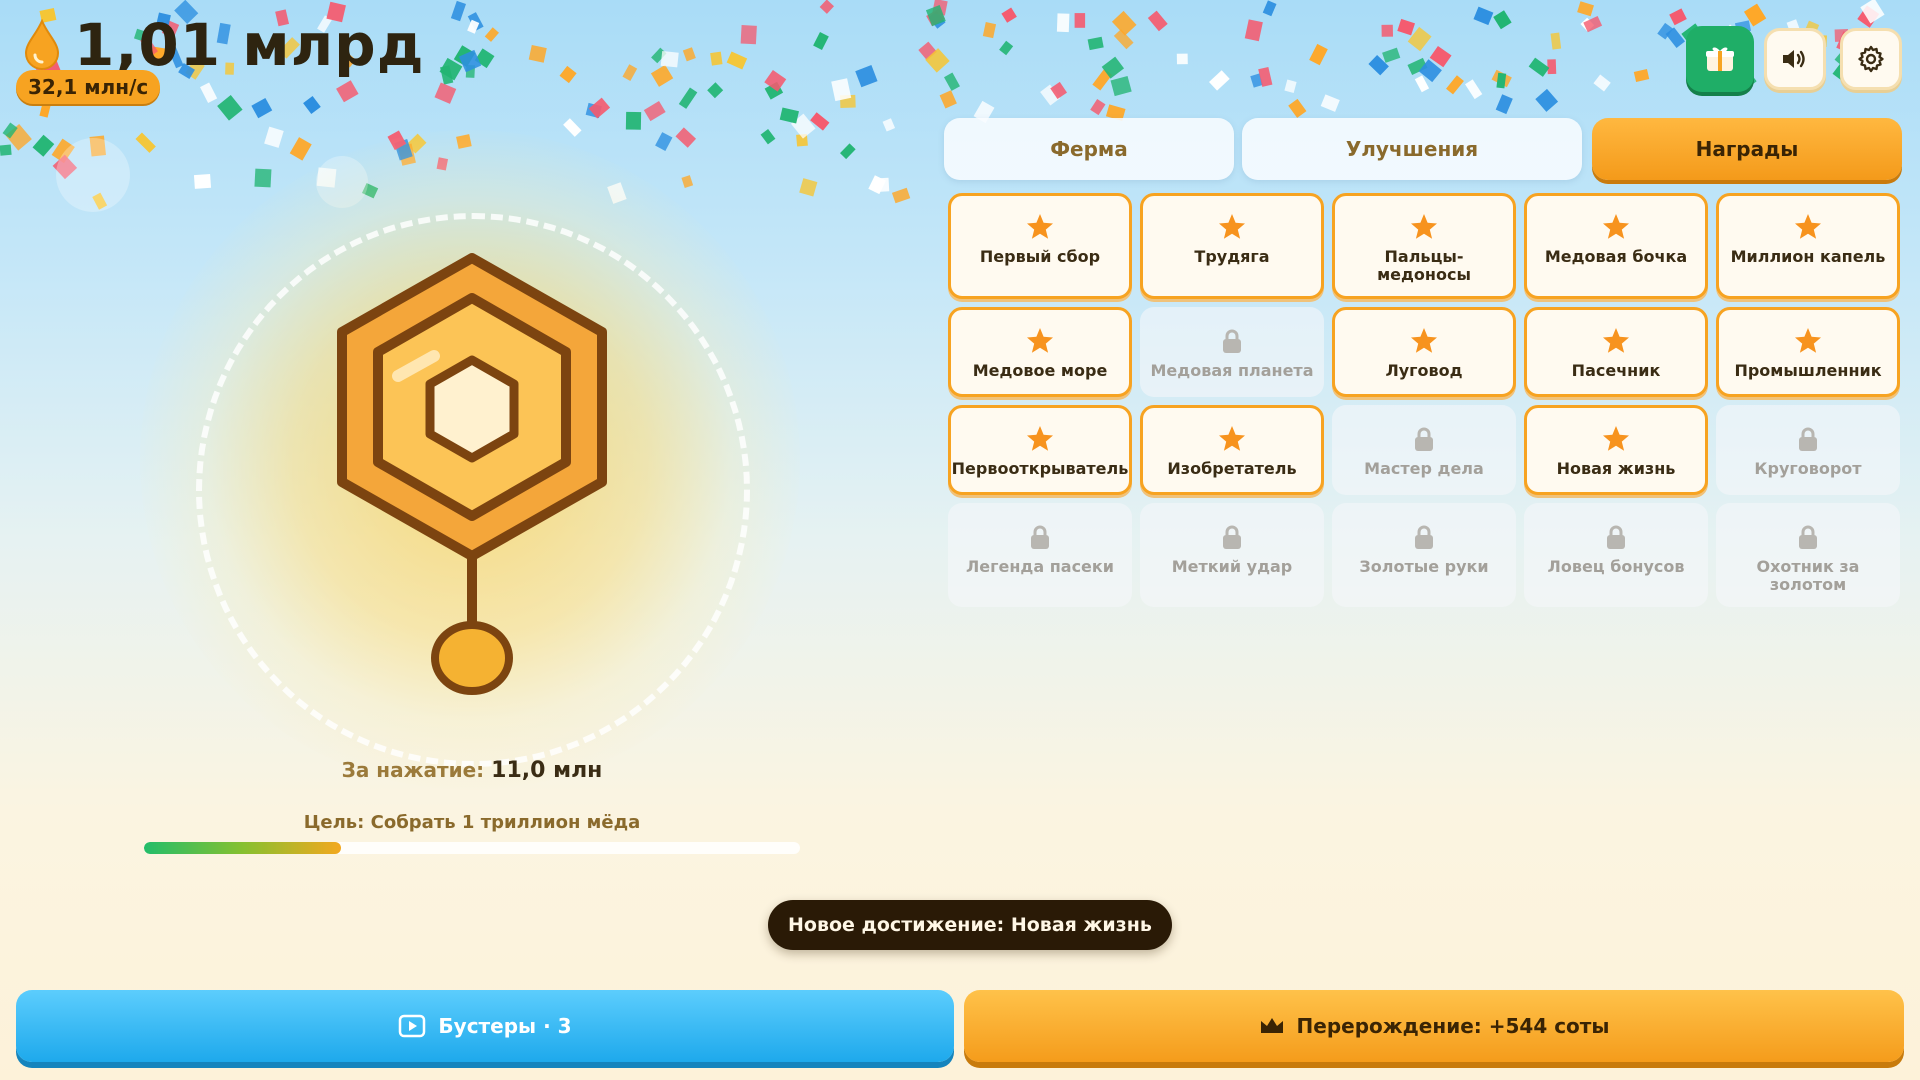 The height and width of the screenshot is (1080, 1920). Describe the element at coordinates (1871, 59) in the screenshot. I see `settings-button` at that location.